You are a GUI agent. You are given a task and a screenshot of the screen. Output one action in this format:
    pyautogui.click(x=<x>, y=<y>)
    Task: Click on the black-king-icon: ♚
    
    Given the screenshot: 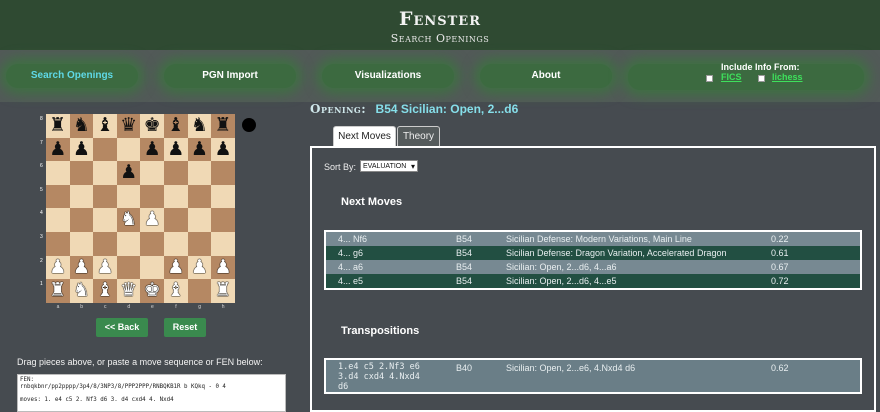 What is the action you would take?
    pyautogui.click(x=152, y=125)
    